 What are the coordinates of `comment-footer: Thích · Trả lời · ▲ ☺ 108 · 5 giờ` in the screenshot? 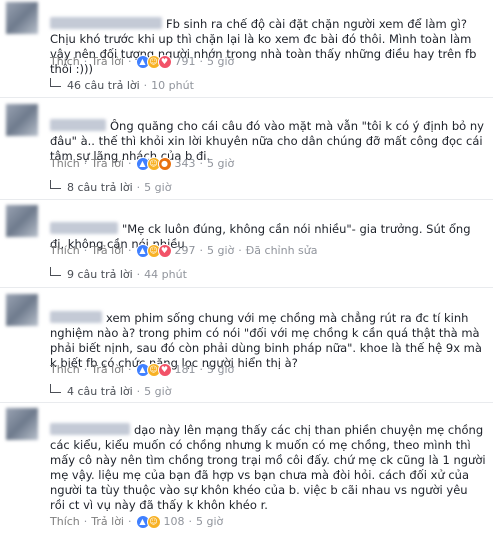 It's located at (137, 522).